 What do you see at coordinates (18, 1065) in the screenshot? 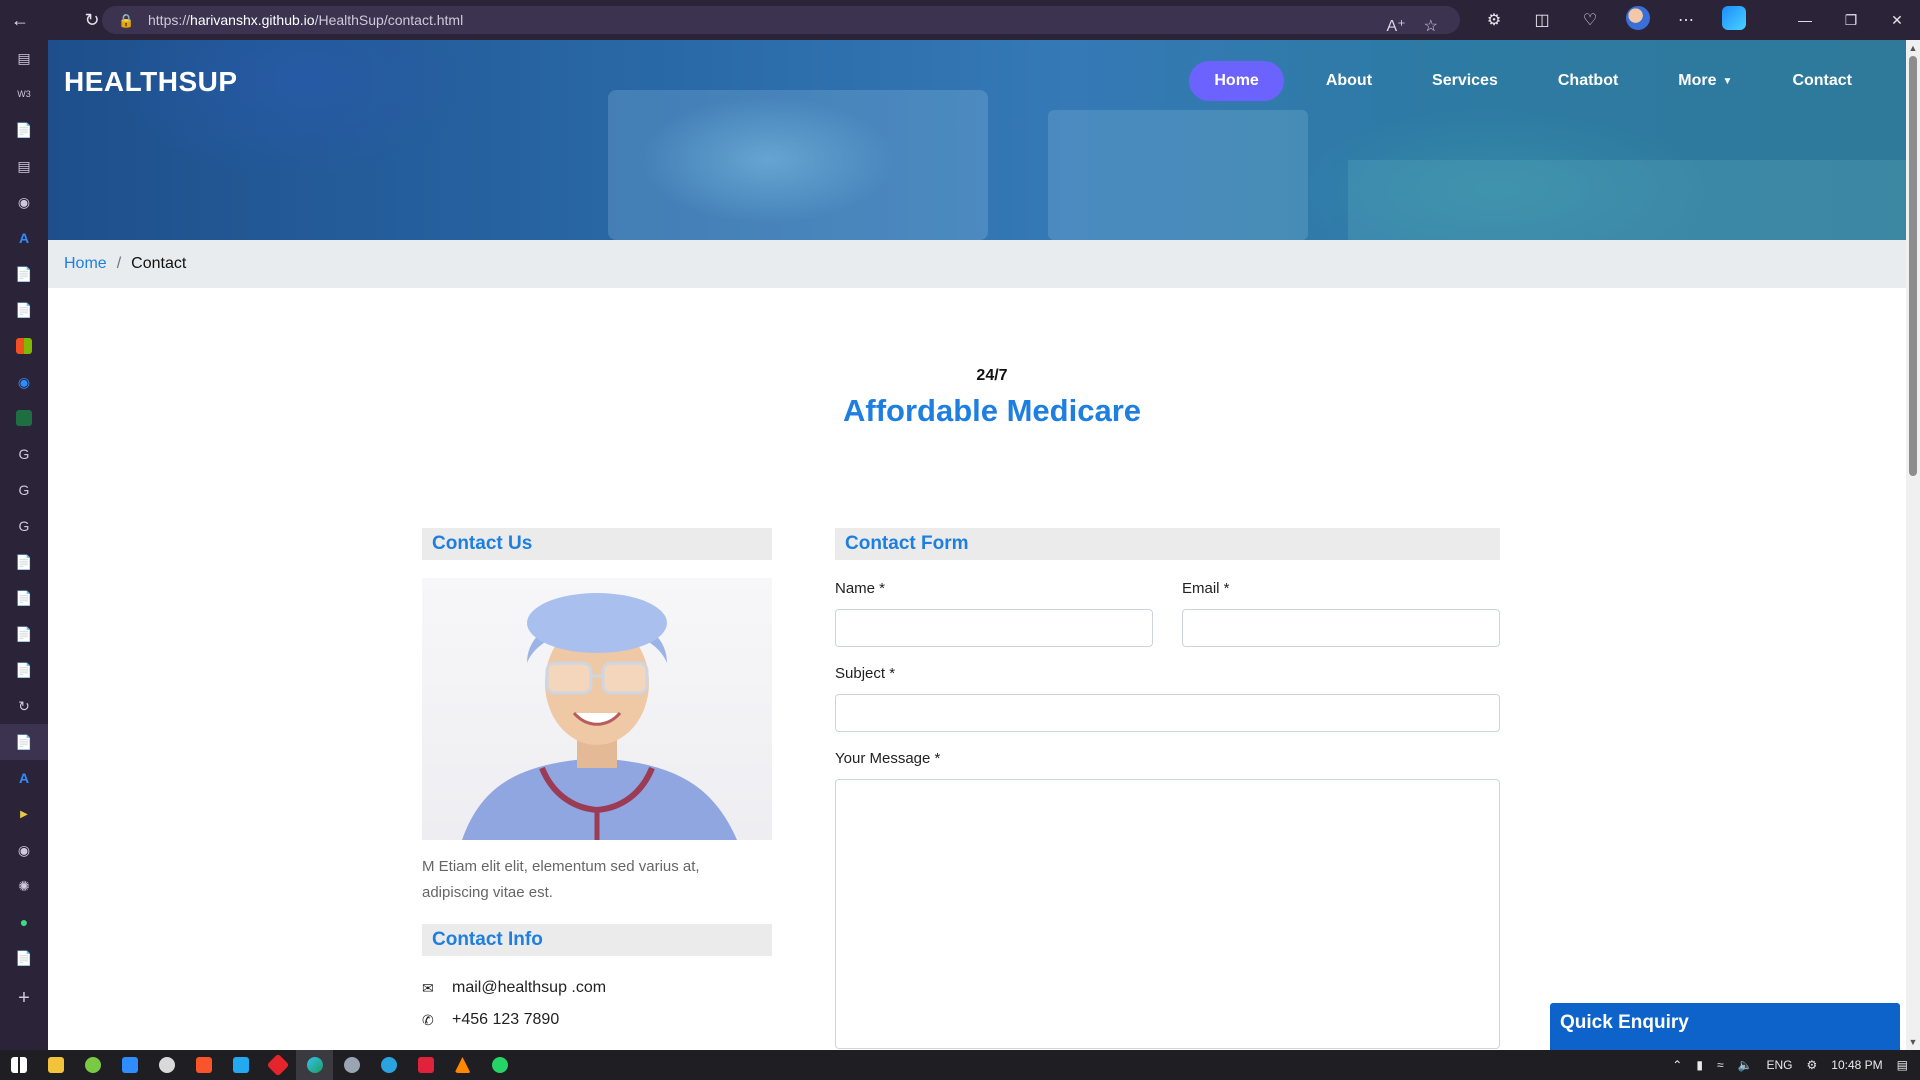
I see `windows-start-icon` at bounding box center [18, 1065].